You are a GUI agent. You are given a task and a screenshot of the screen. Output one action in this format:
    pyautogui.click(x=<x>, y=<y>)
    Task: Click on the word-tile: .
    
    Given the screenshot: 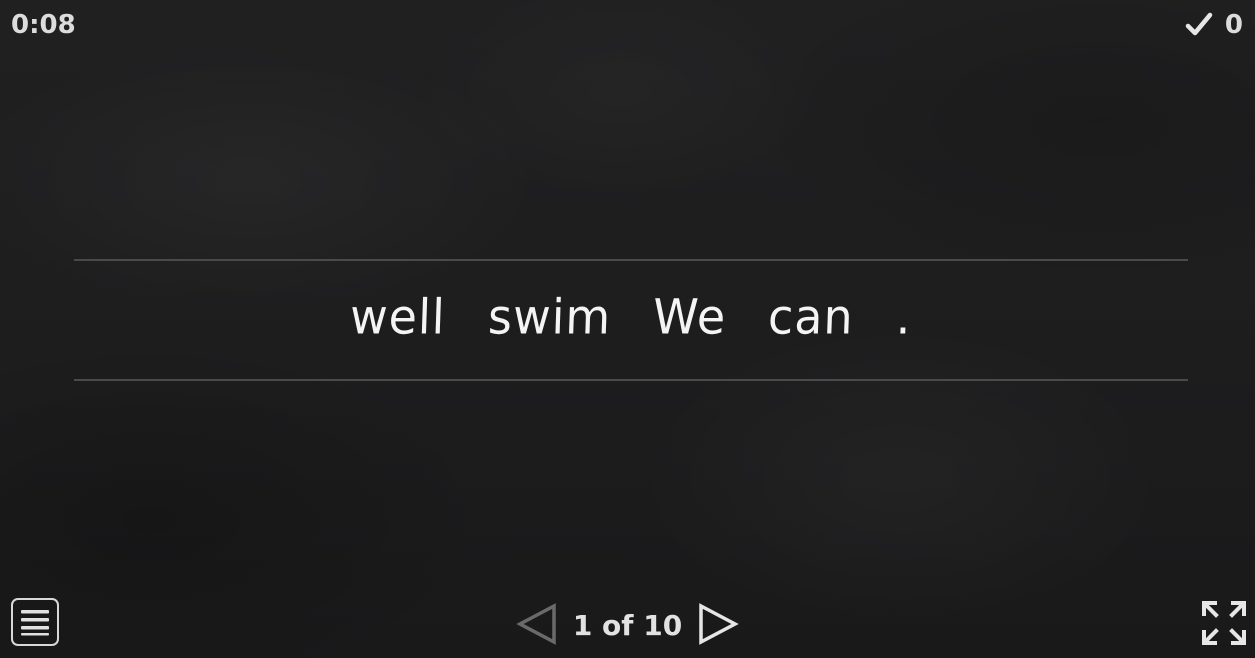 What is the action you would take?
    pyautogui.click(x=904, y=320)
    